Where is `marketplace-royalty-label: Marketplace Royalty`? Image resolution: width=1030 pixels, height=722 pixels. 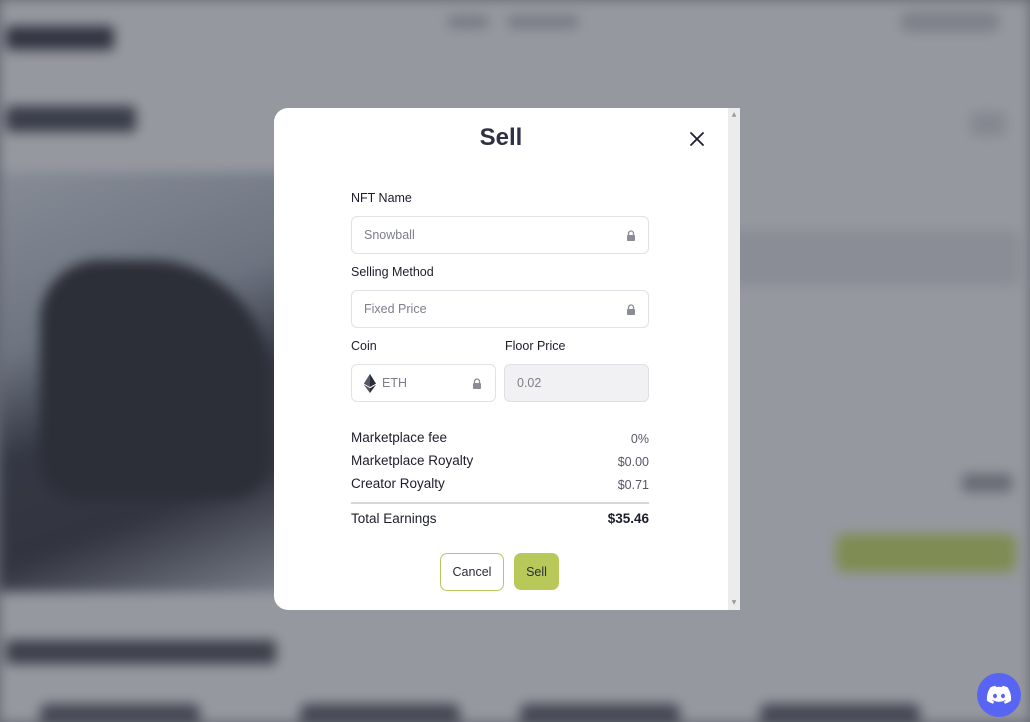 marketplace-royalty-label: Marketplace Royalty is located at coordinates (412, 460).